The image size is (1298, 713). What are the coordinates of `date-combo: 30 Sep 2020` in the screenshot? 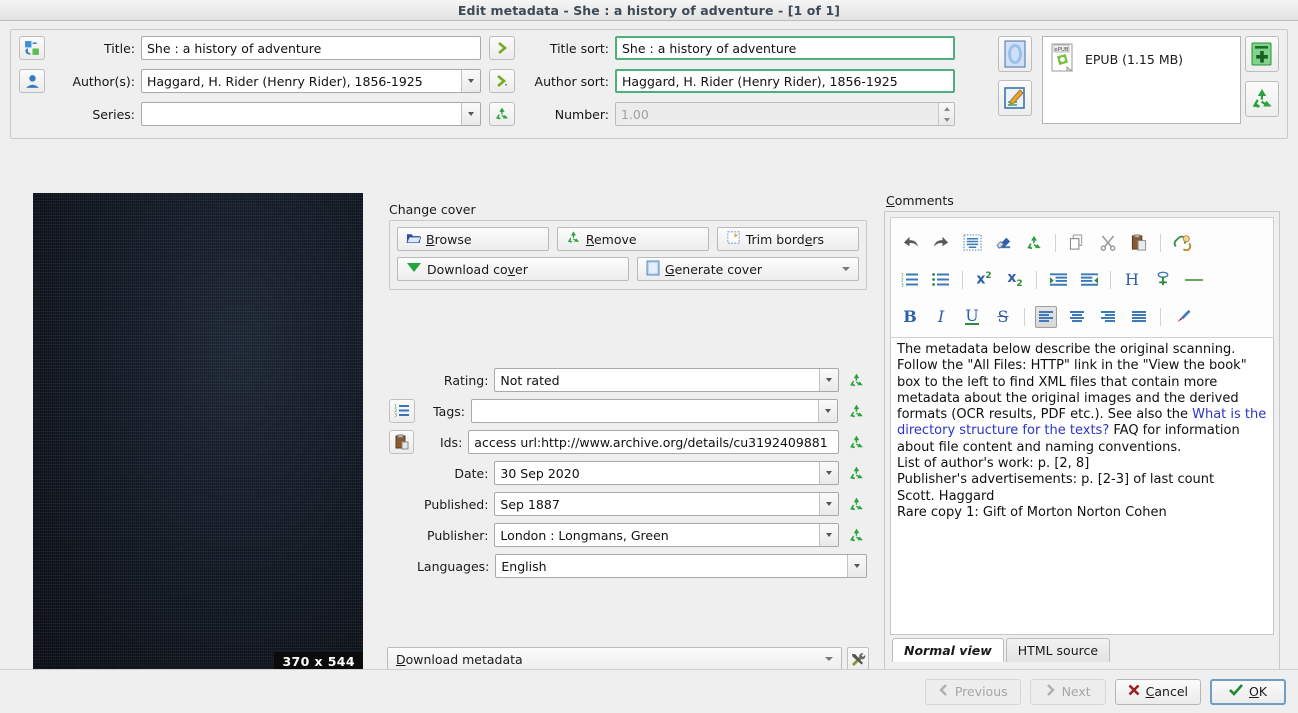 It's located at (667, 473).